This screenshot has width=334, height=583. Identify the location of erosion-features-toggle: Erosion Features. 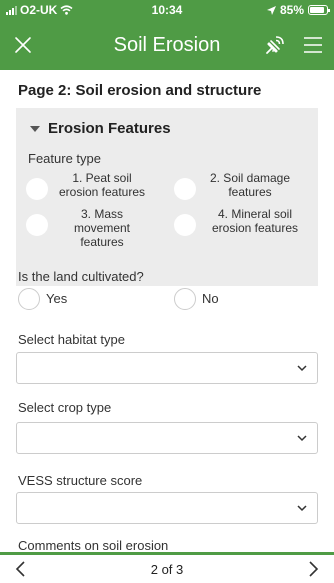
(100, 128).